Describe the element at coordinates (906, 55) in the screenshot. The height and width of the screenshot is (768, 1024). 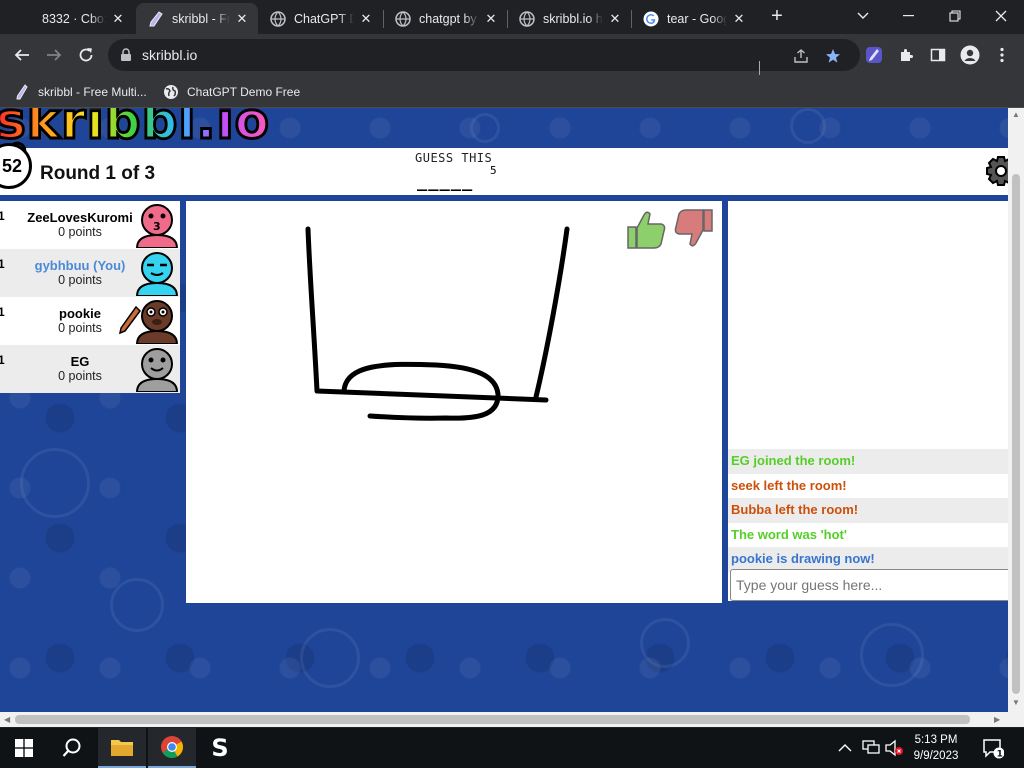
I see `extensions-puzzle-icon` at that location.